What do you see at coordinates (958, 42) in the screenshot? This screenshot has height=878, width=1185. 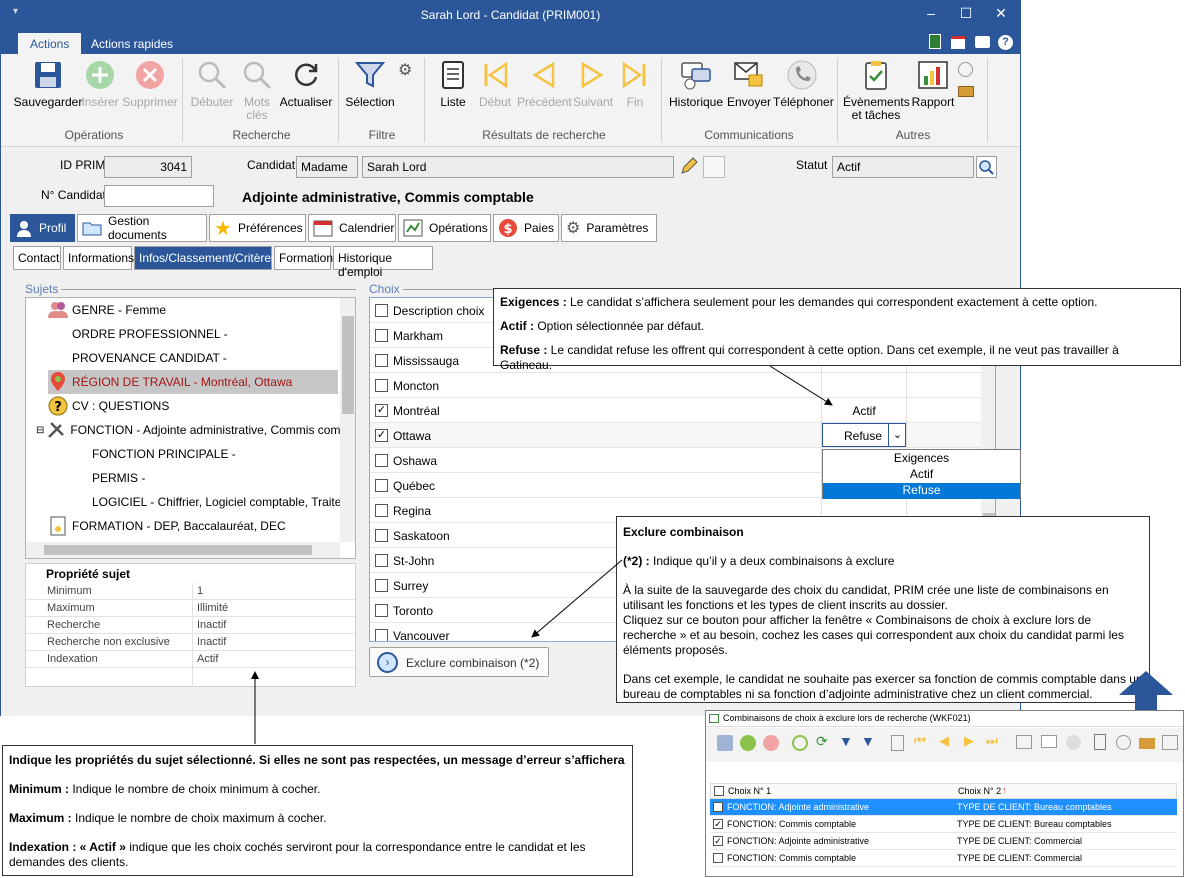 I see `calendar-icon` at bounding box center [958, 42].